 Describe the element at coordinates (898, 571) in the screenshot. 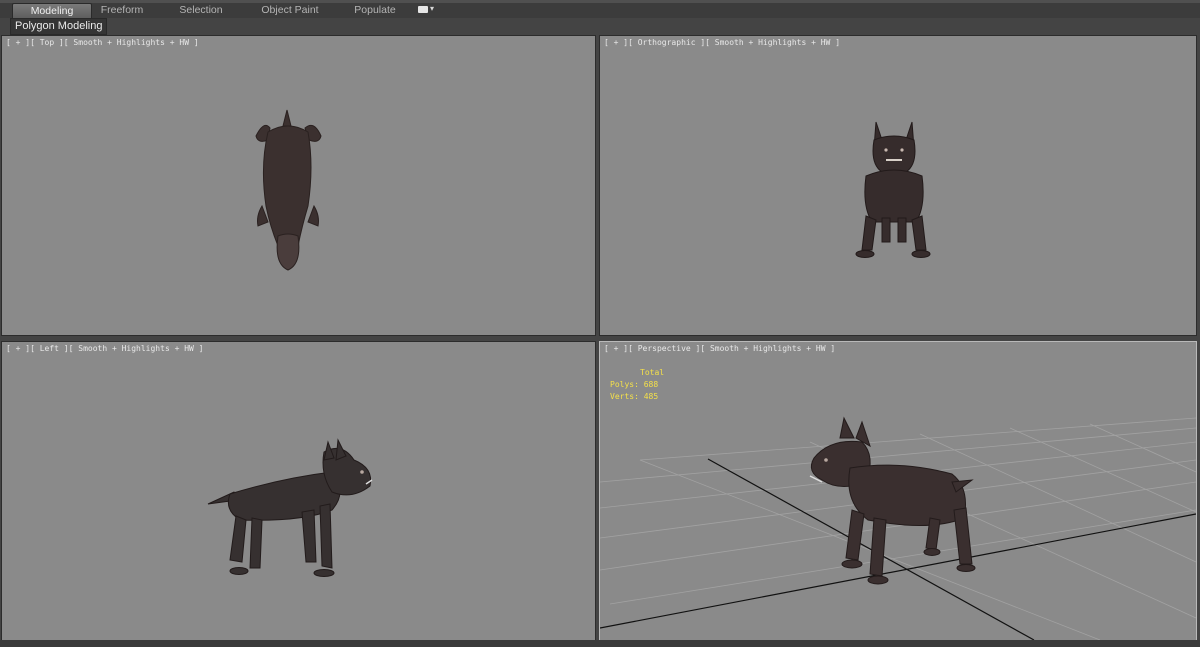

I see `grid-axis-x` at that location.